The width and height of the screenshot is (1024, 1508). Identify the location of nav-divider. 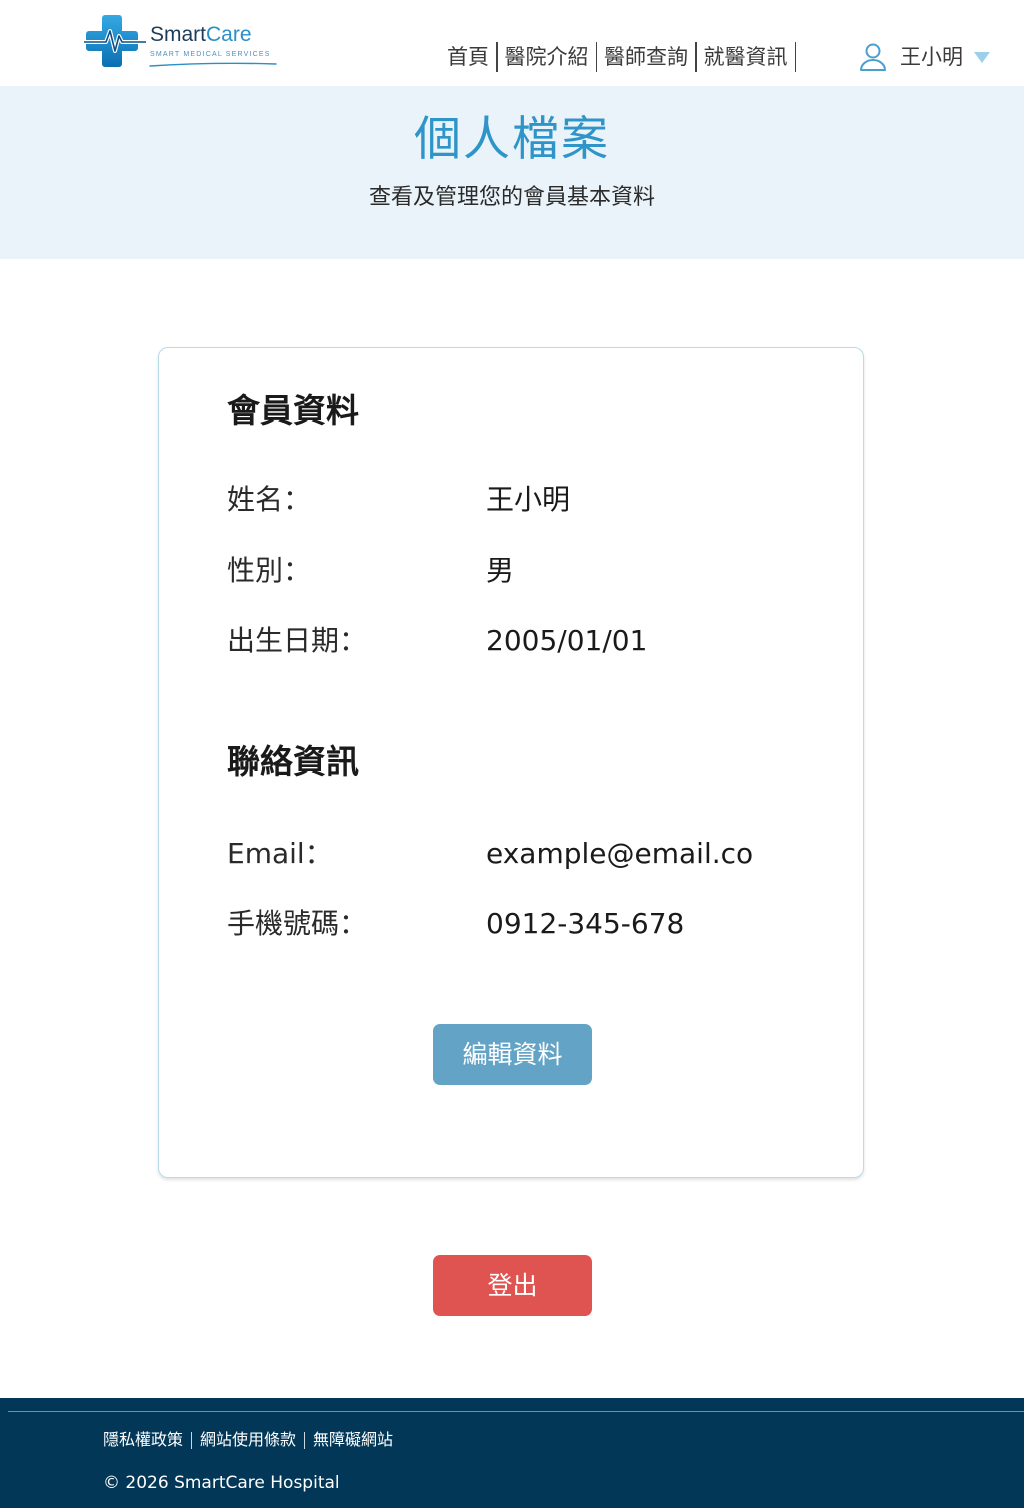
(795, 57).